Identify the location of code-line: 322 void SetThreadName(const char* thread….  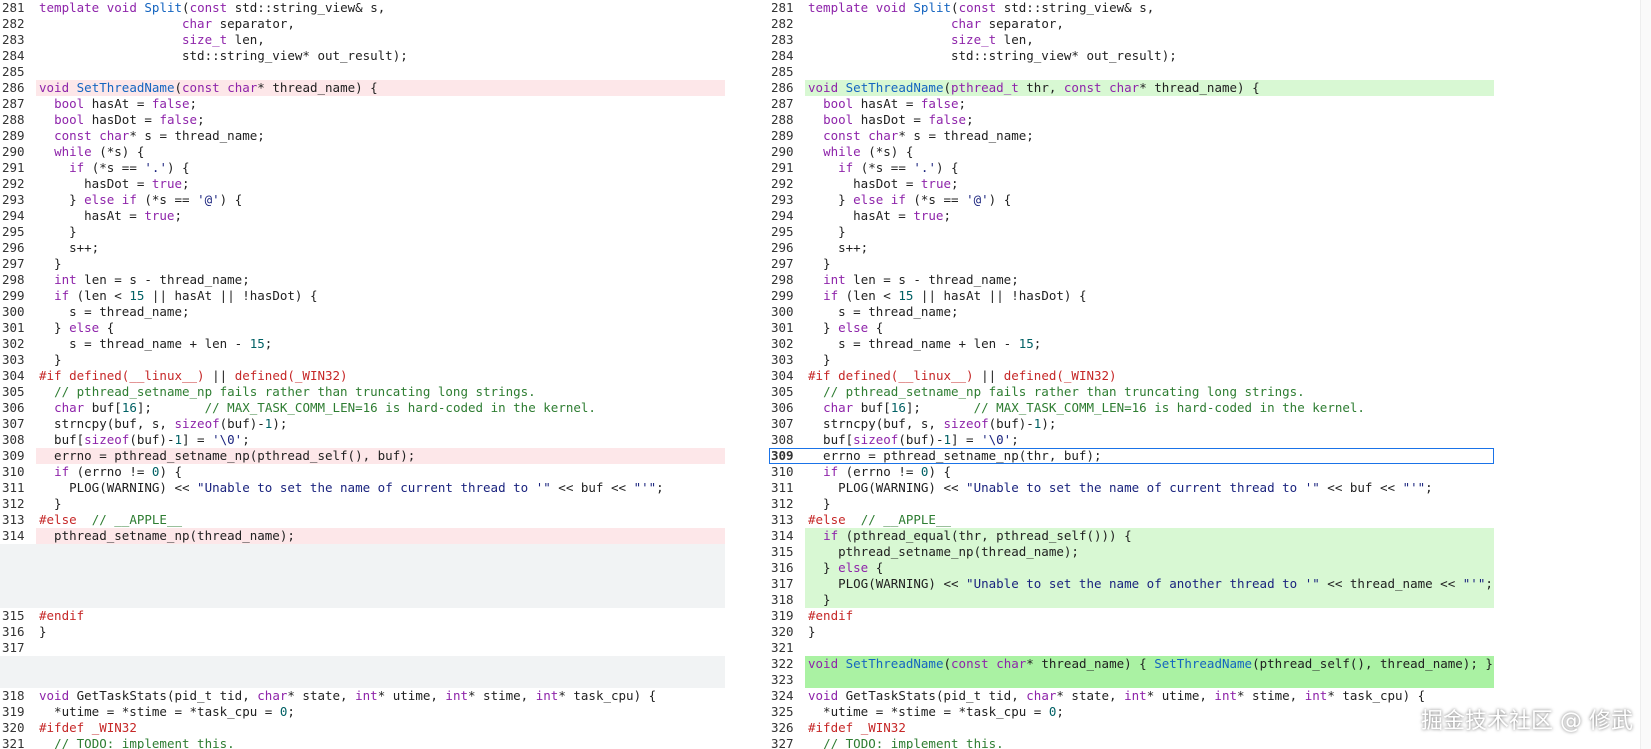
(1131, 664).